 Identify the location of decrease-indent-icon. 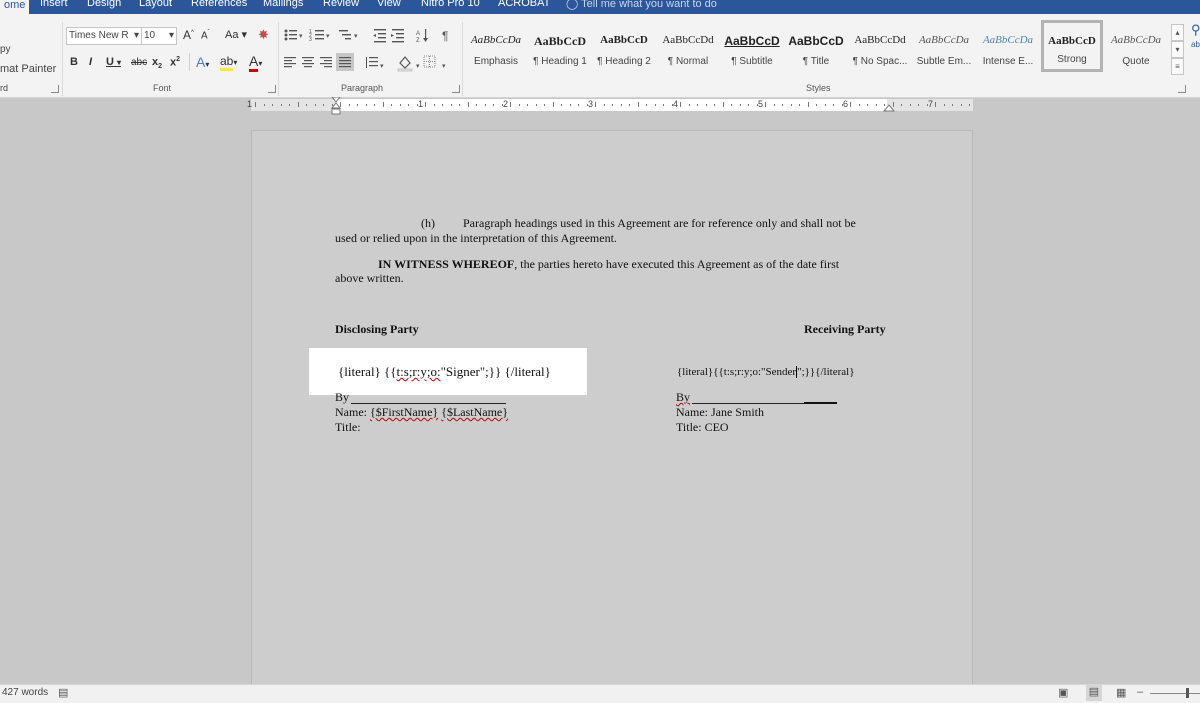
(379, 36).